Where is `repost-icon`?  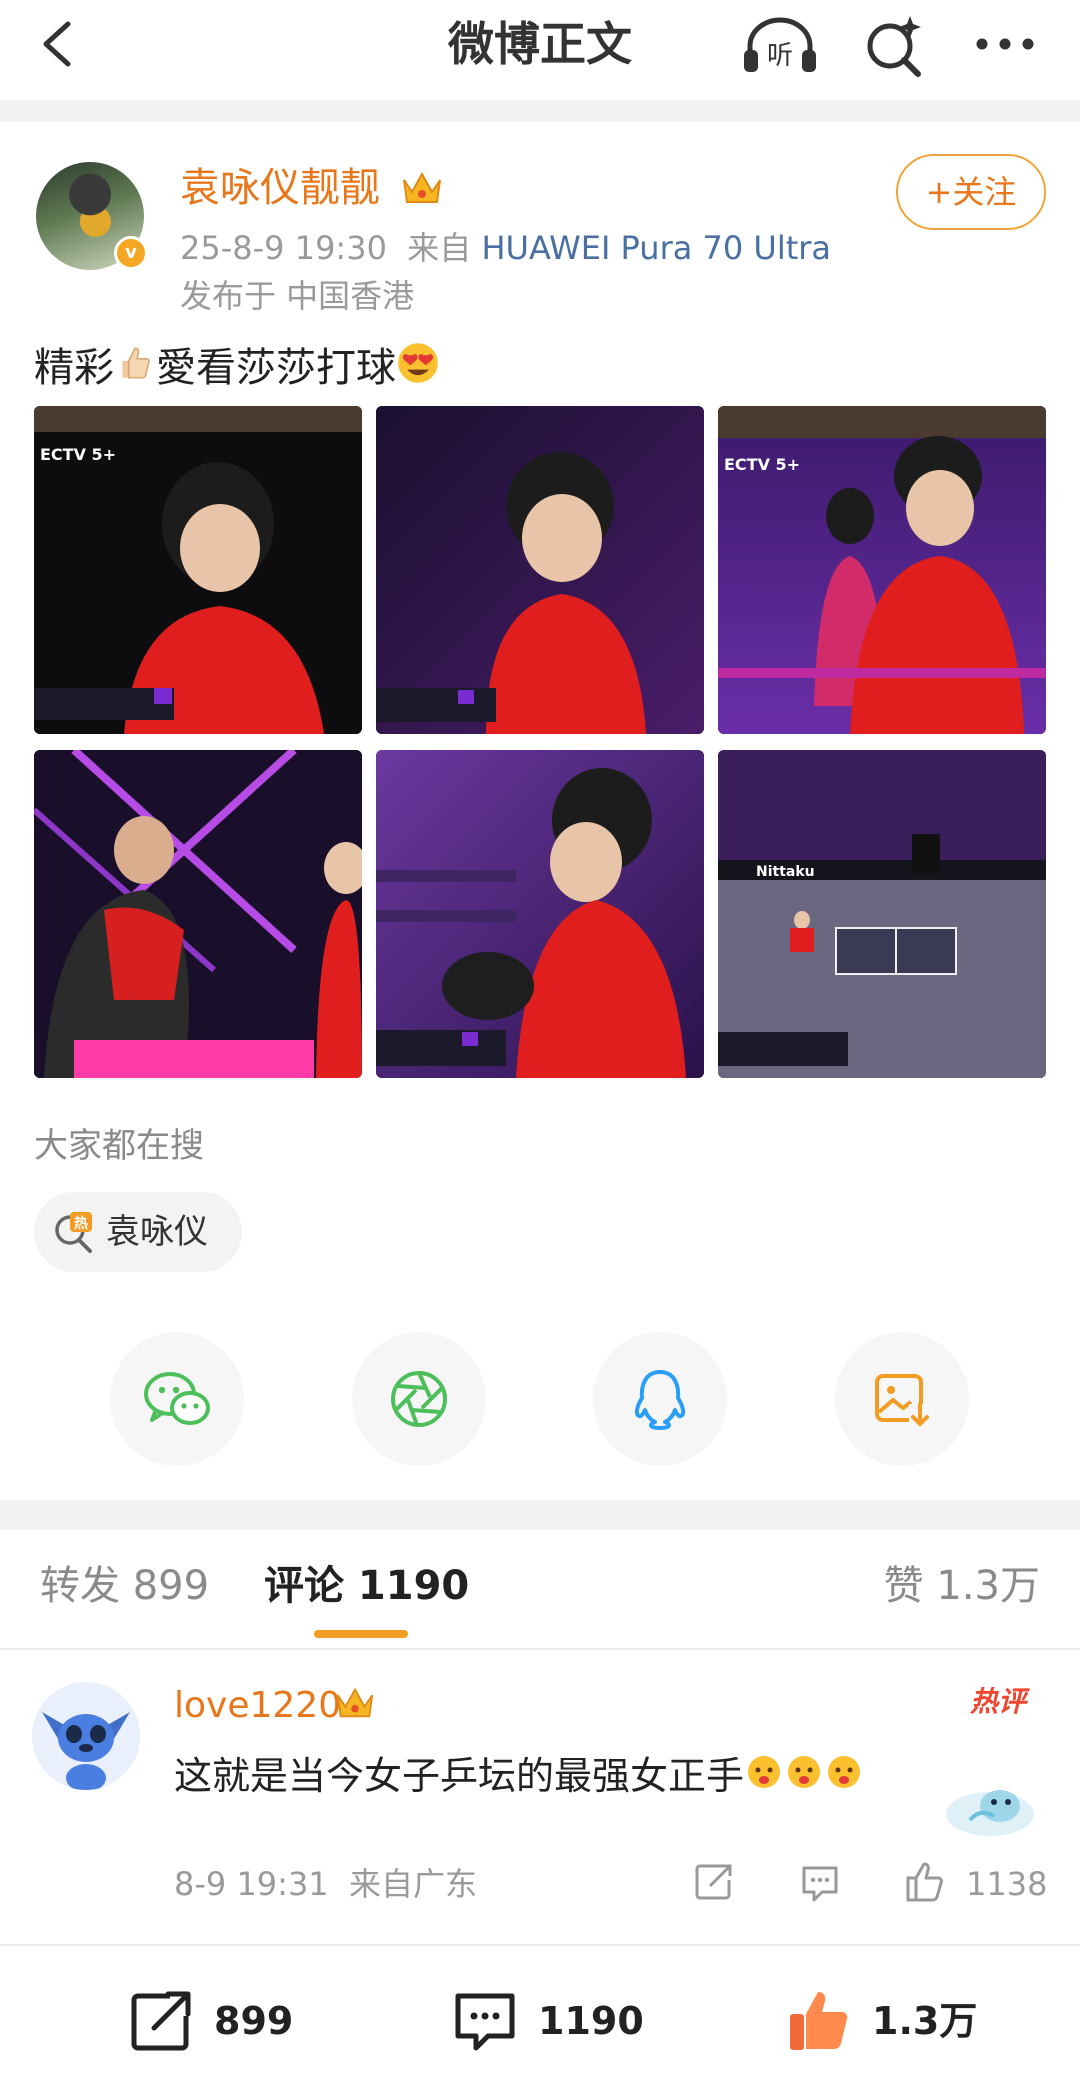
repost-icon is located at coordinates (161, 2021).